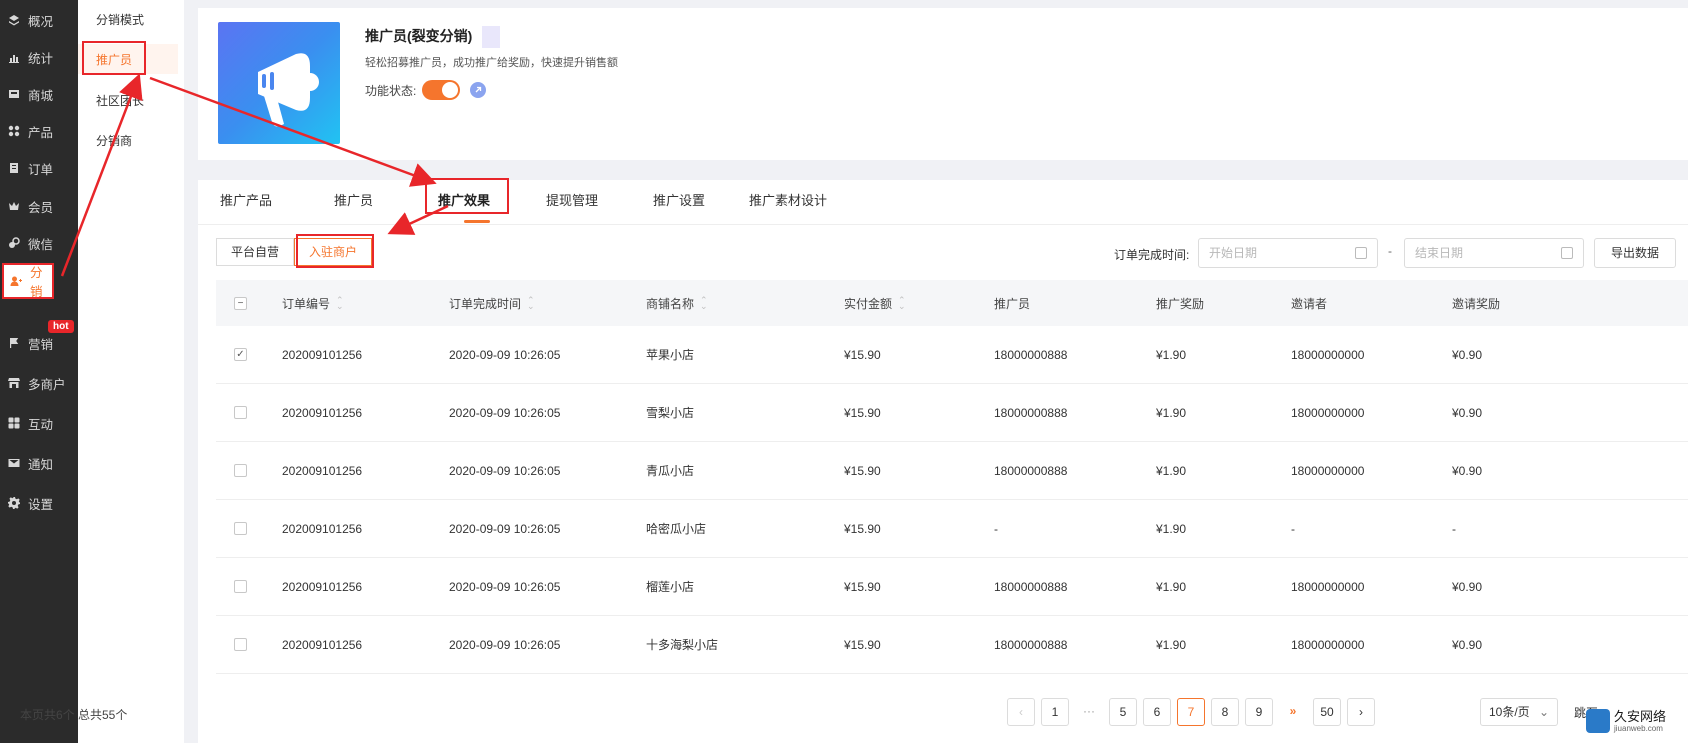  I want to click on export-data-button: 导出数据, so click(1635, 253).